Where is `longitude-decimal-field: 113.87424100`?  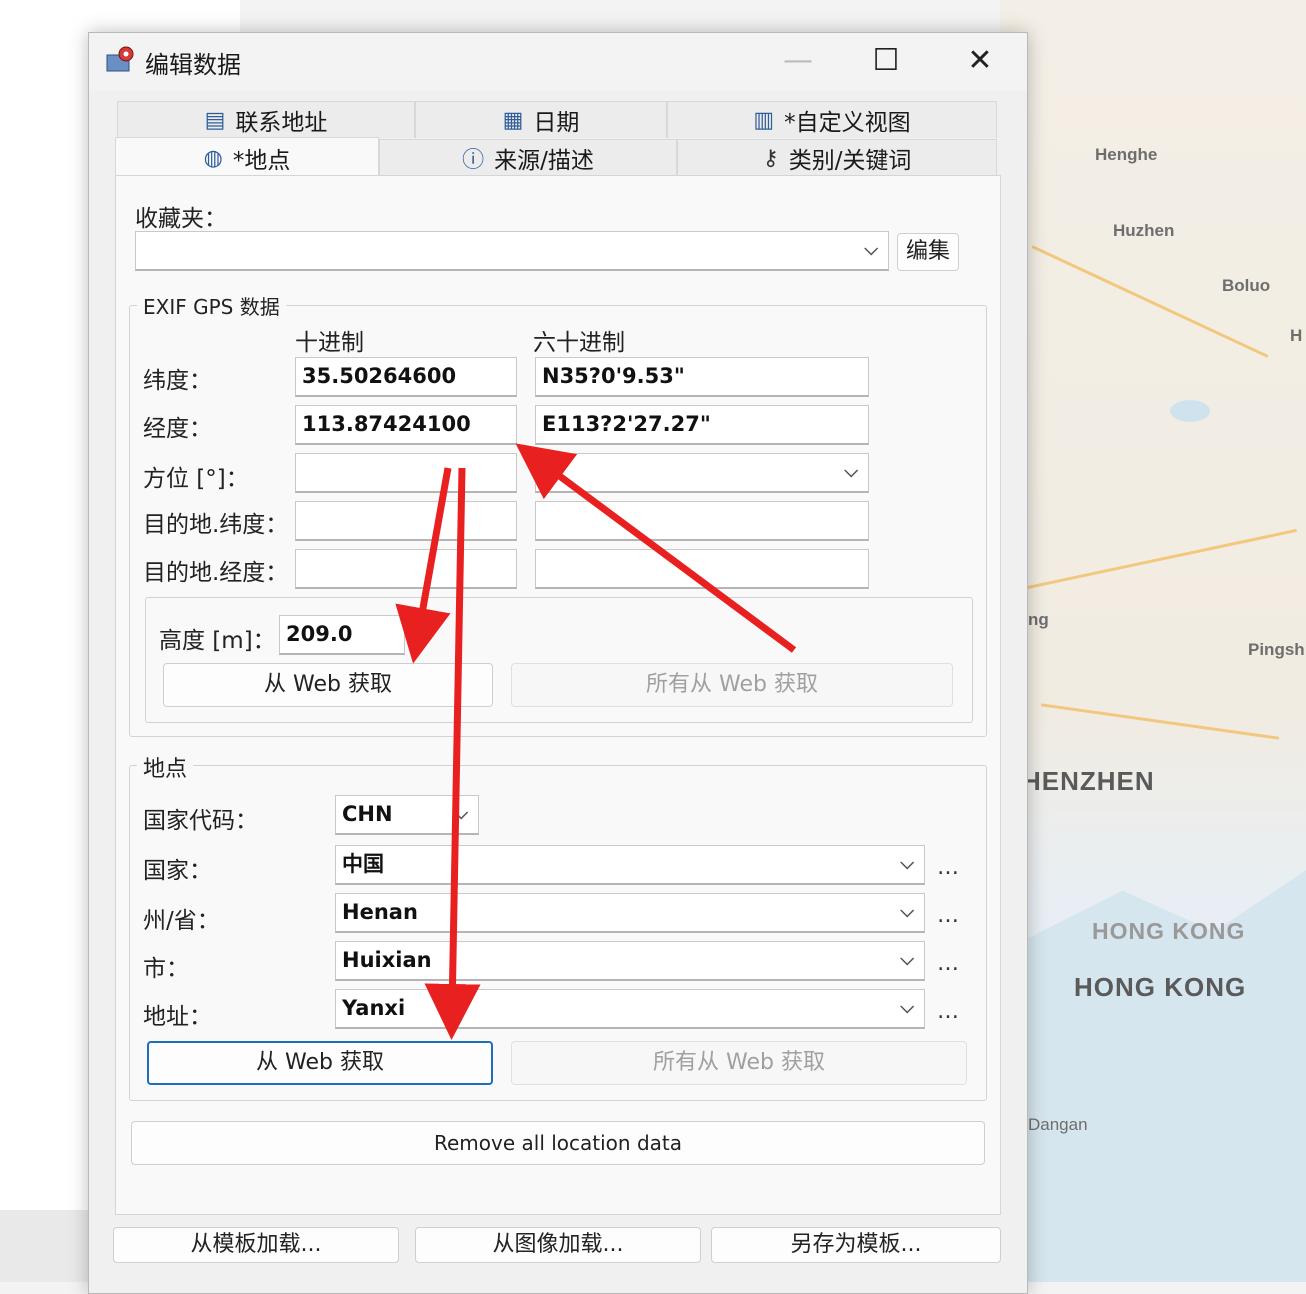
longitude-decimal-field: 113.87424100 is located at coordinates (406, 425).